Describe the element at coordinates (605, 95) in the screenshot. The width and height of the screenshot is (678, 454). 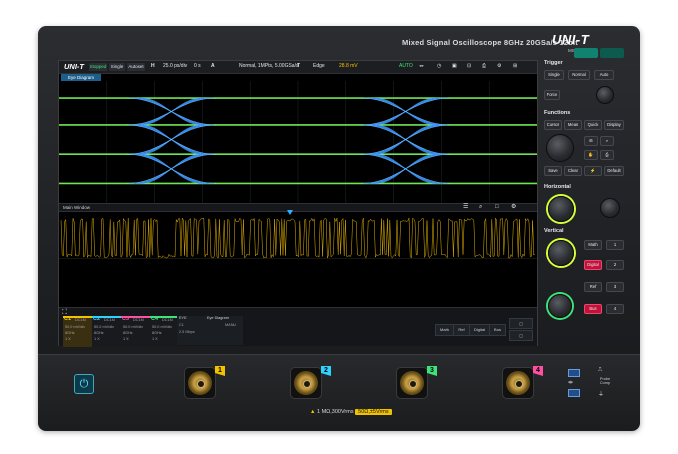
I see `trigger-level-knob` at that location.